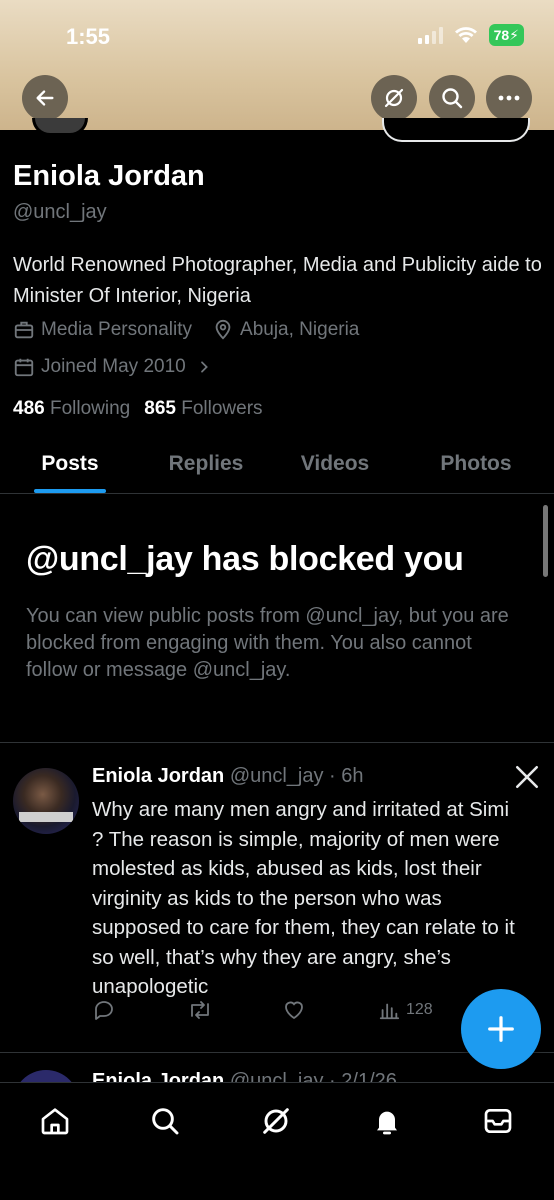 Image resolution: width=554 pixels, height=1200 pixels. Describe the element at coordinates (545, 541) in the screenshot. I see `scrollbar` at that location.